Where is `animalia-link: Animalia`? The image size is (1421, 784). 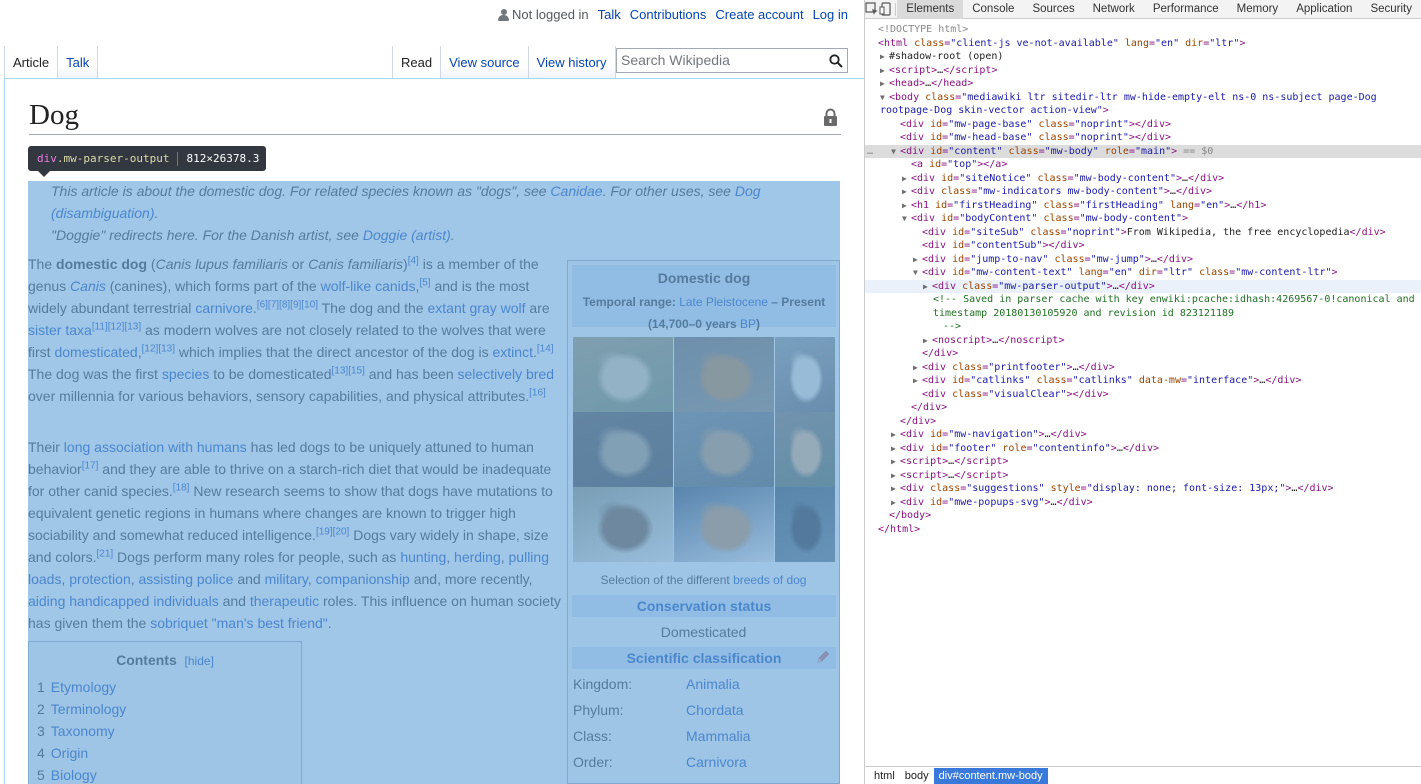 animalia-link: Animalia is located at coordinates (713, 684).